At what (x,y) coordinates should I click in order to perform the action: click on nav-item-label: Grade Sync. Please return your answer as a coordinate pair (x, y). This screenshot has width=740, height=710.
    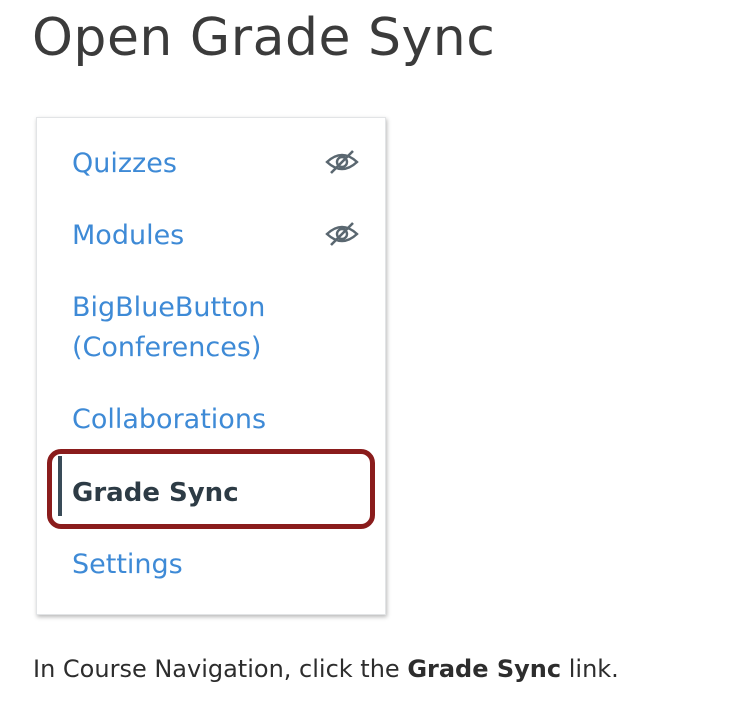
    Looking at the image, I should click on (155, 493).